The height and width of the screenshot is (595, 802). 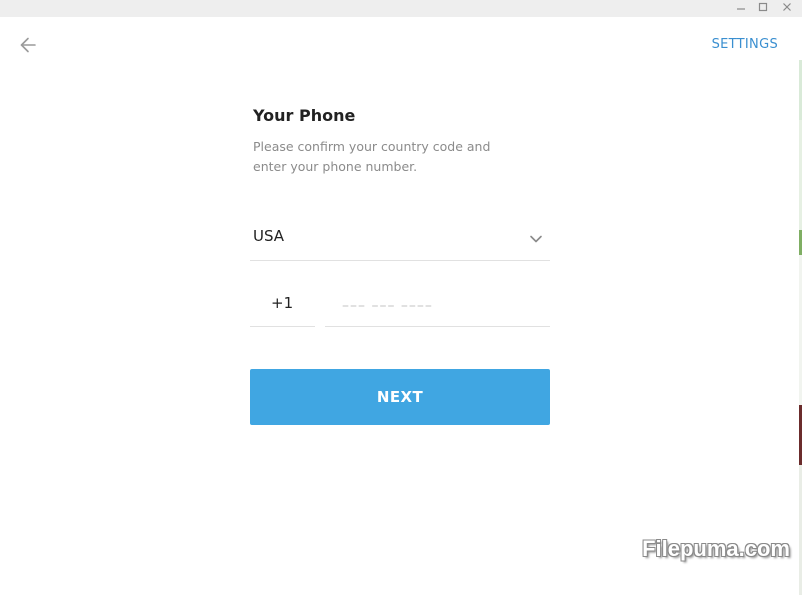 I want to click on page-title: Your Phone, so click(x=304, y=115).